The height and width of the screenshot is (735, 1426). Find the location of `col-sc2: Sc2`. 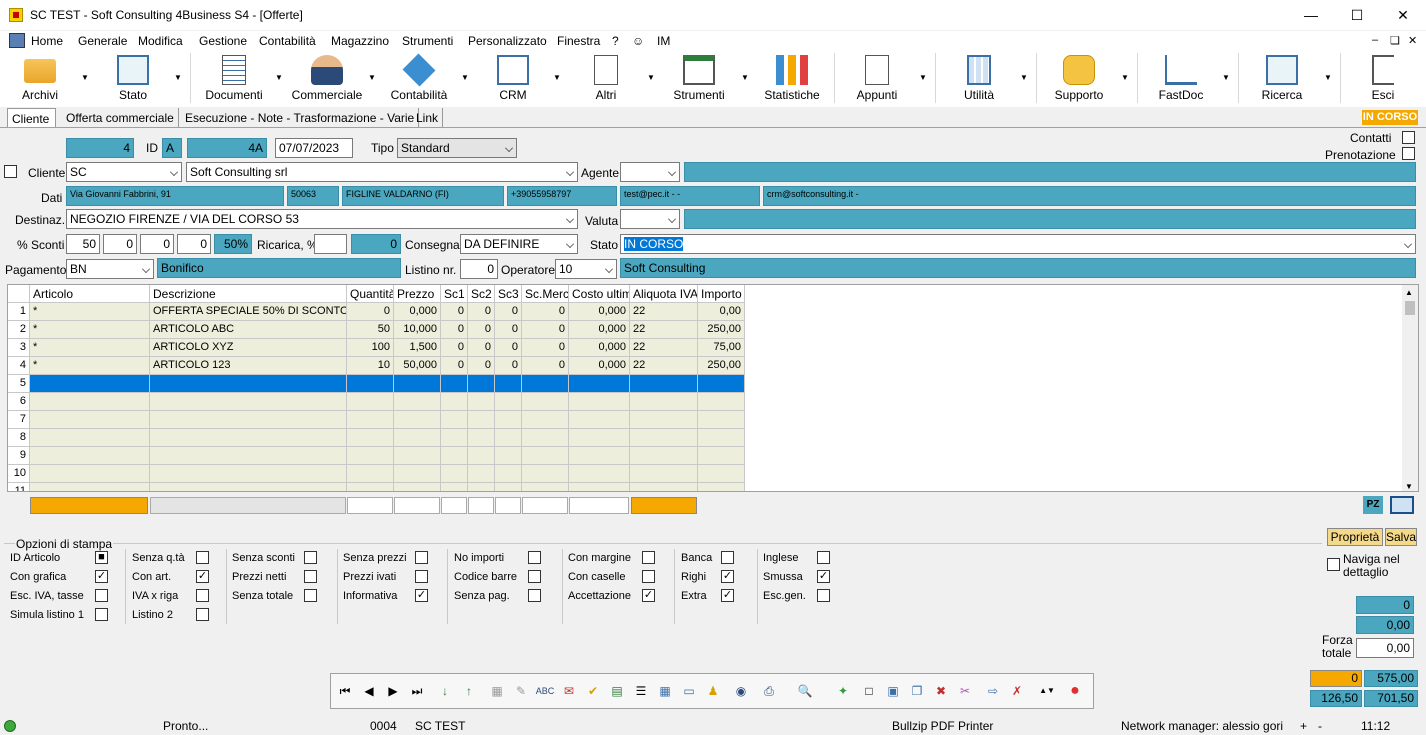

col-sc2: Sc2 is located at coordinates (481, 294).